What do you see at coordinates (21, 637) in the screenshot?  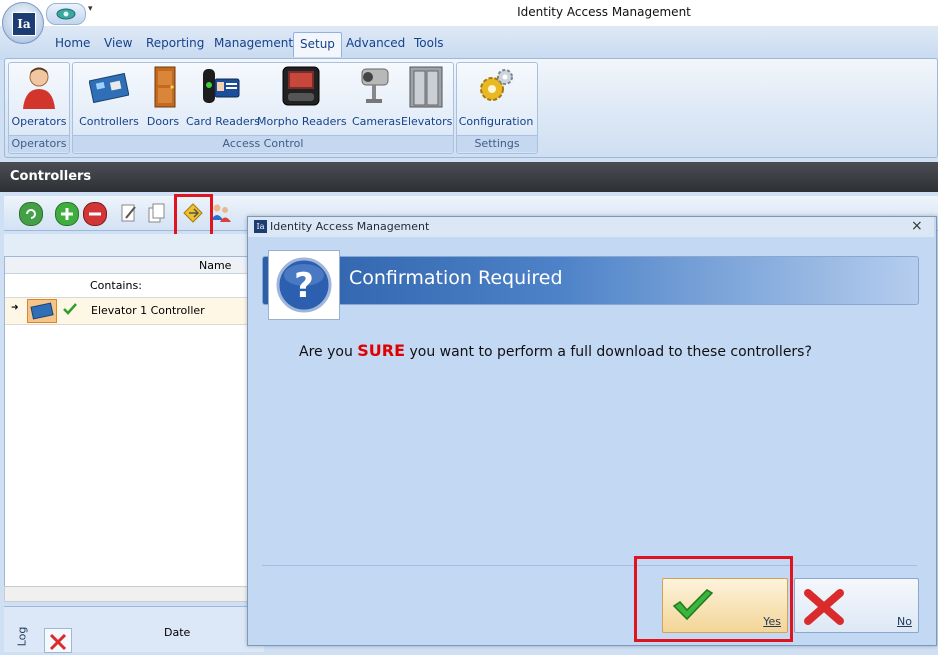 I see `log-tab: Log` at bounding box center [21, 637].